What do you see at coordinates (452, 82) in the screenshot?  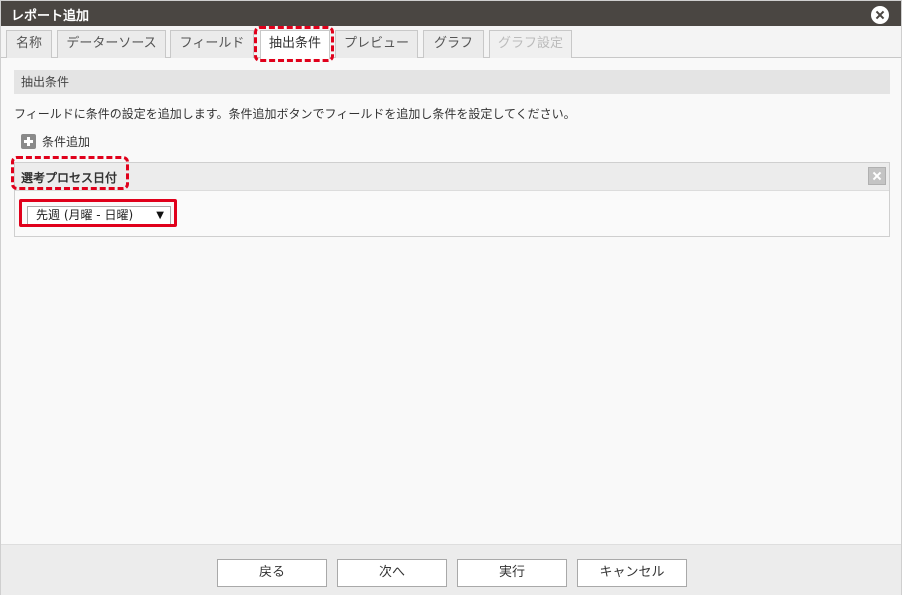 I see `section-header: 抽出条件` at bounding box center [452, 82].